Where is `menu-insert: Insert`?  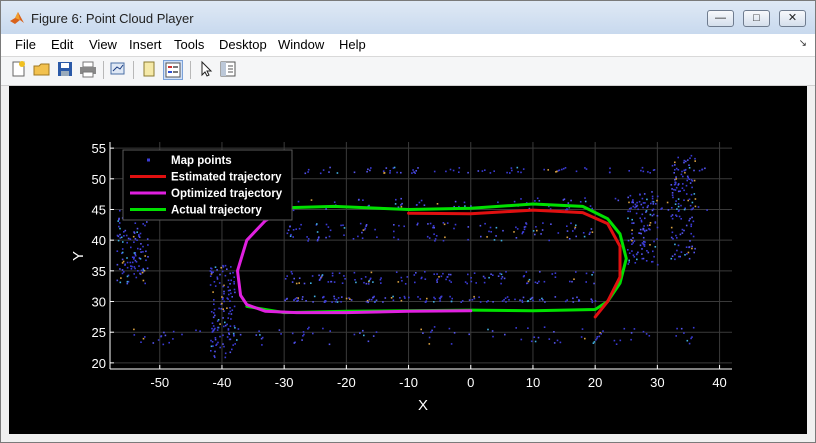 menu-insert: Insert is located at coordinates (145, 44).